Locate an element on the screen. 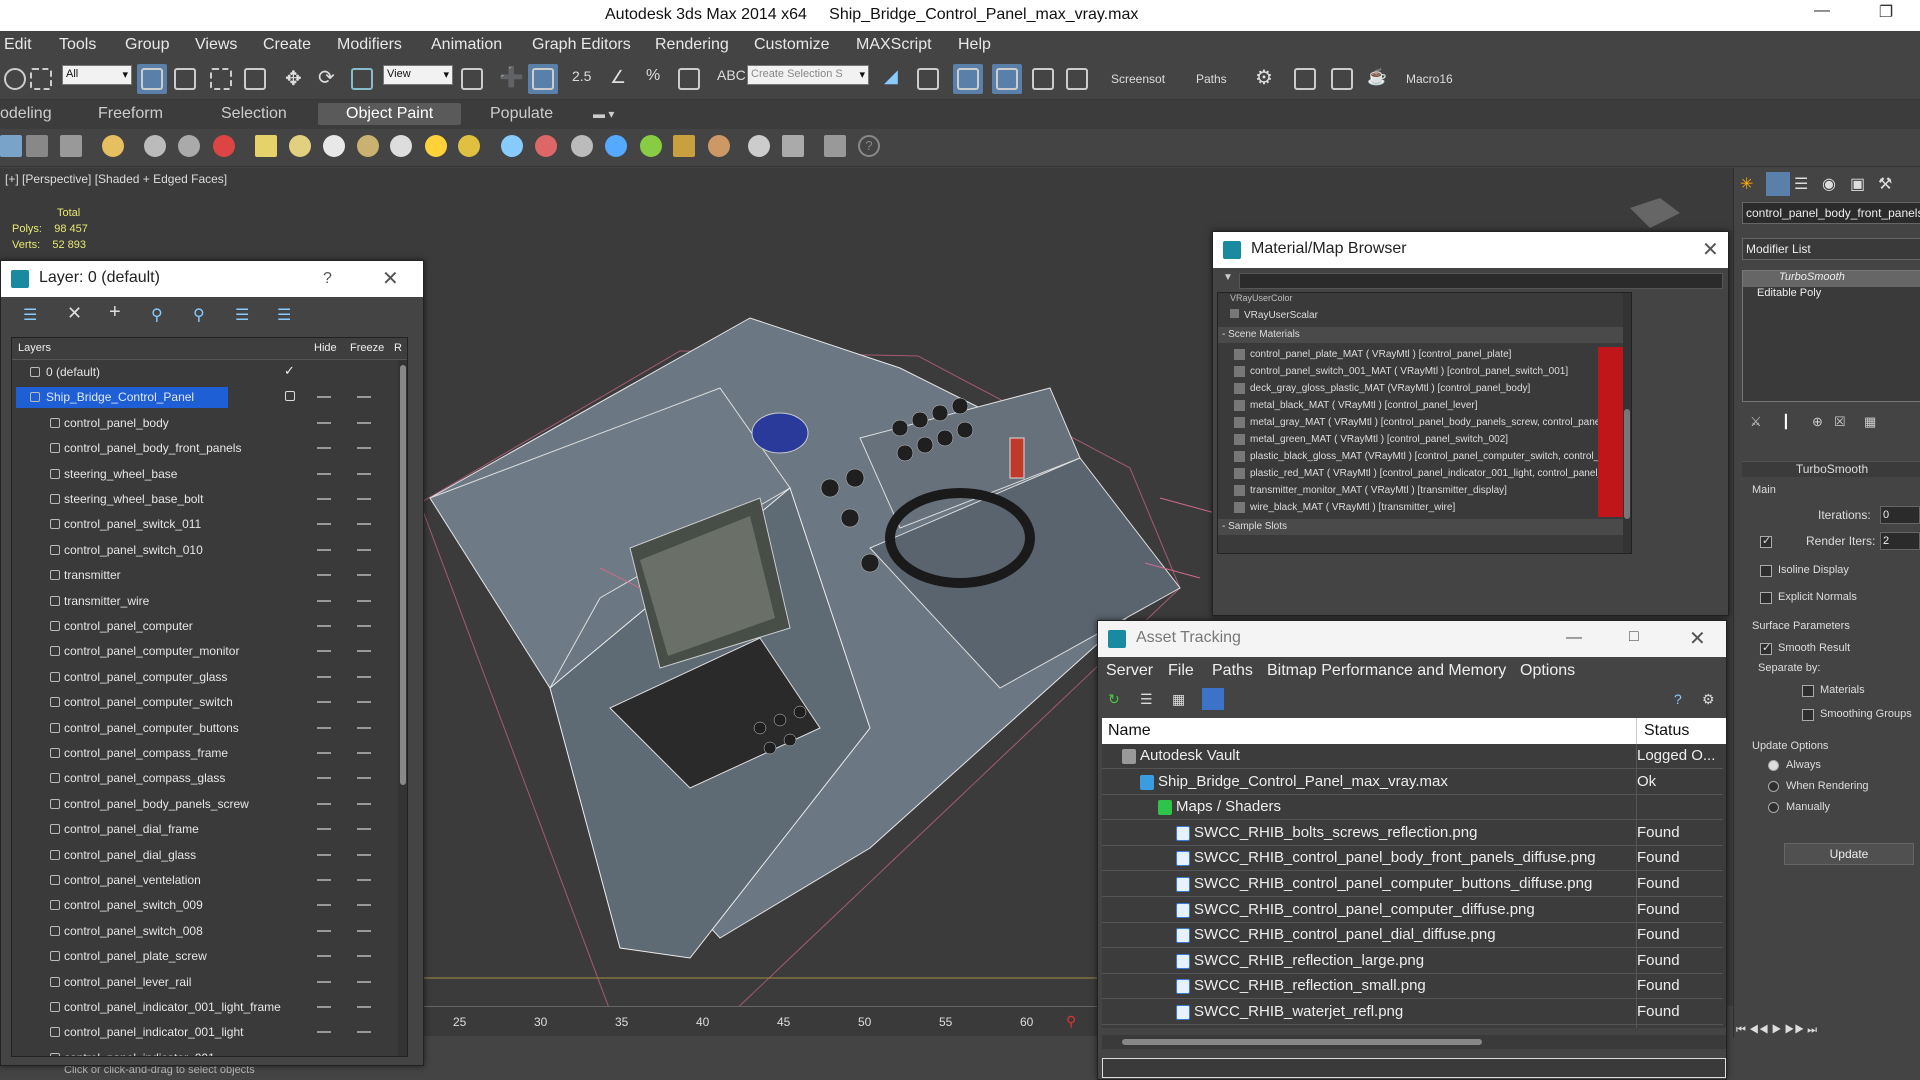 The height and width of the screenshot is (1080, 1920). asset-path-field is located at coordinates (1414, 1068).